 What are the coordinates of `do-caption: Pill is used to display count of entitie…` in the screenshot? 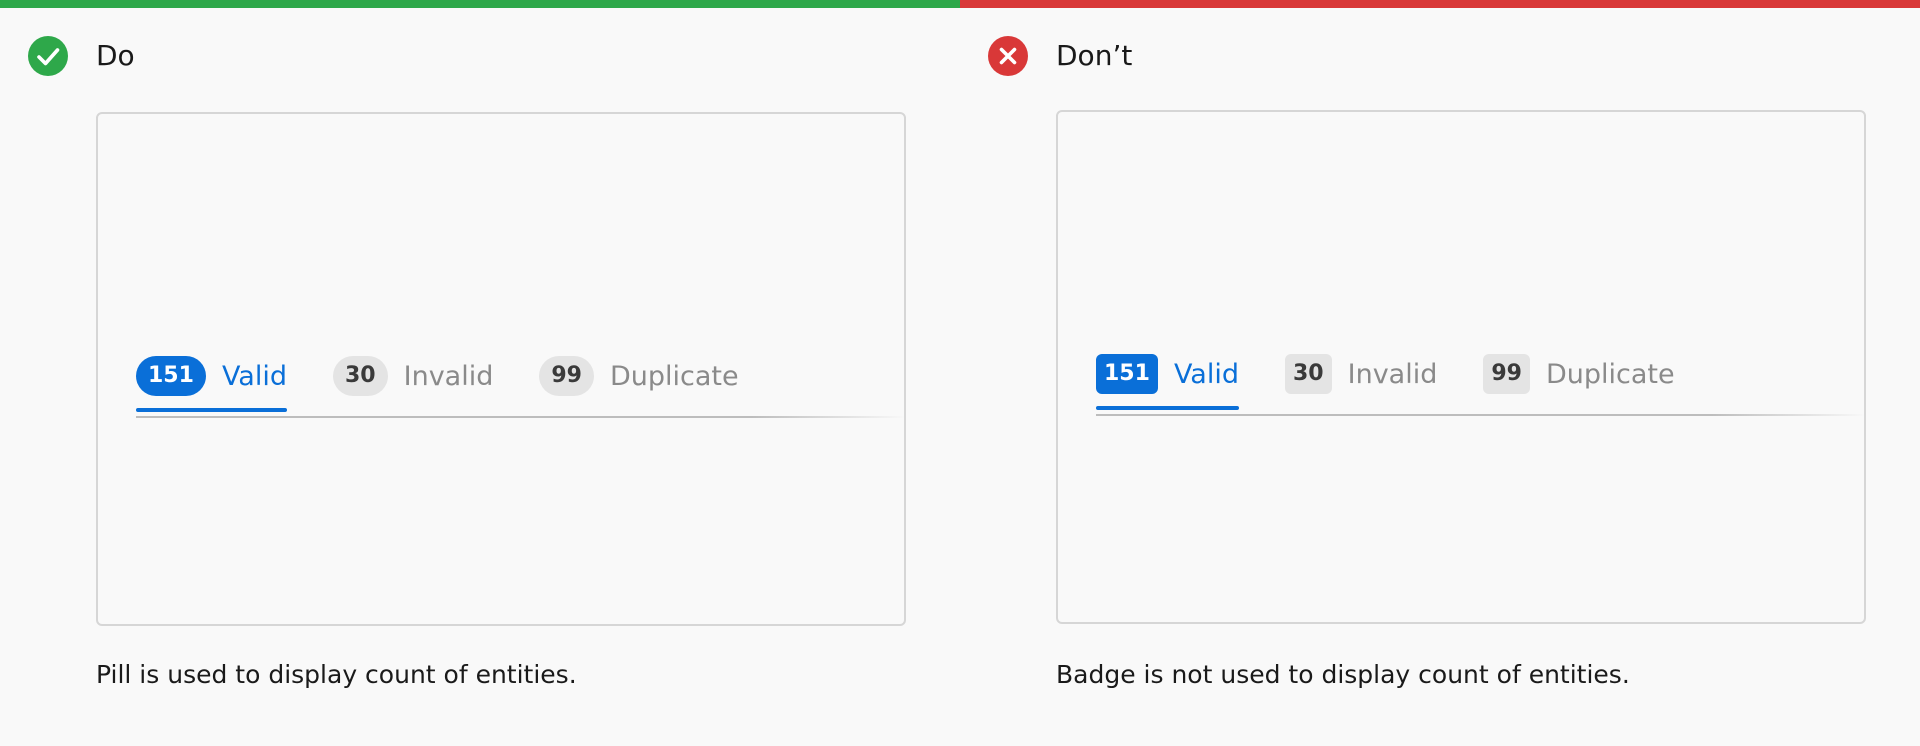 It's located at (336, 674).